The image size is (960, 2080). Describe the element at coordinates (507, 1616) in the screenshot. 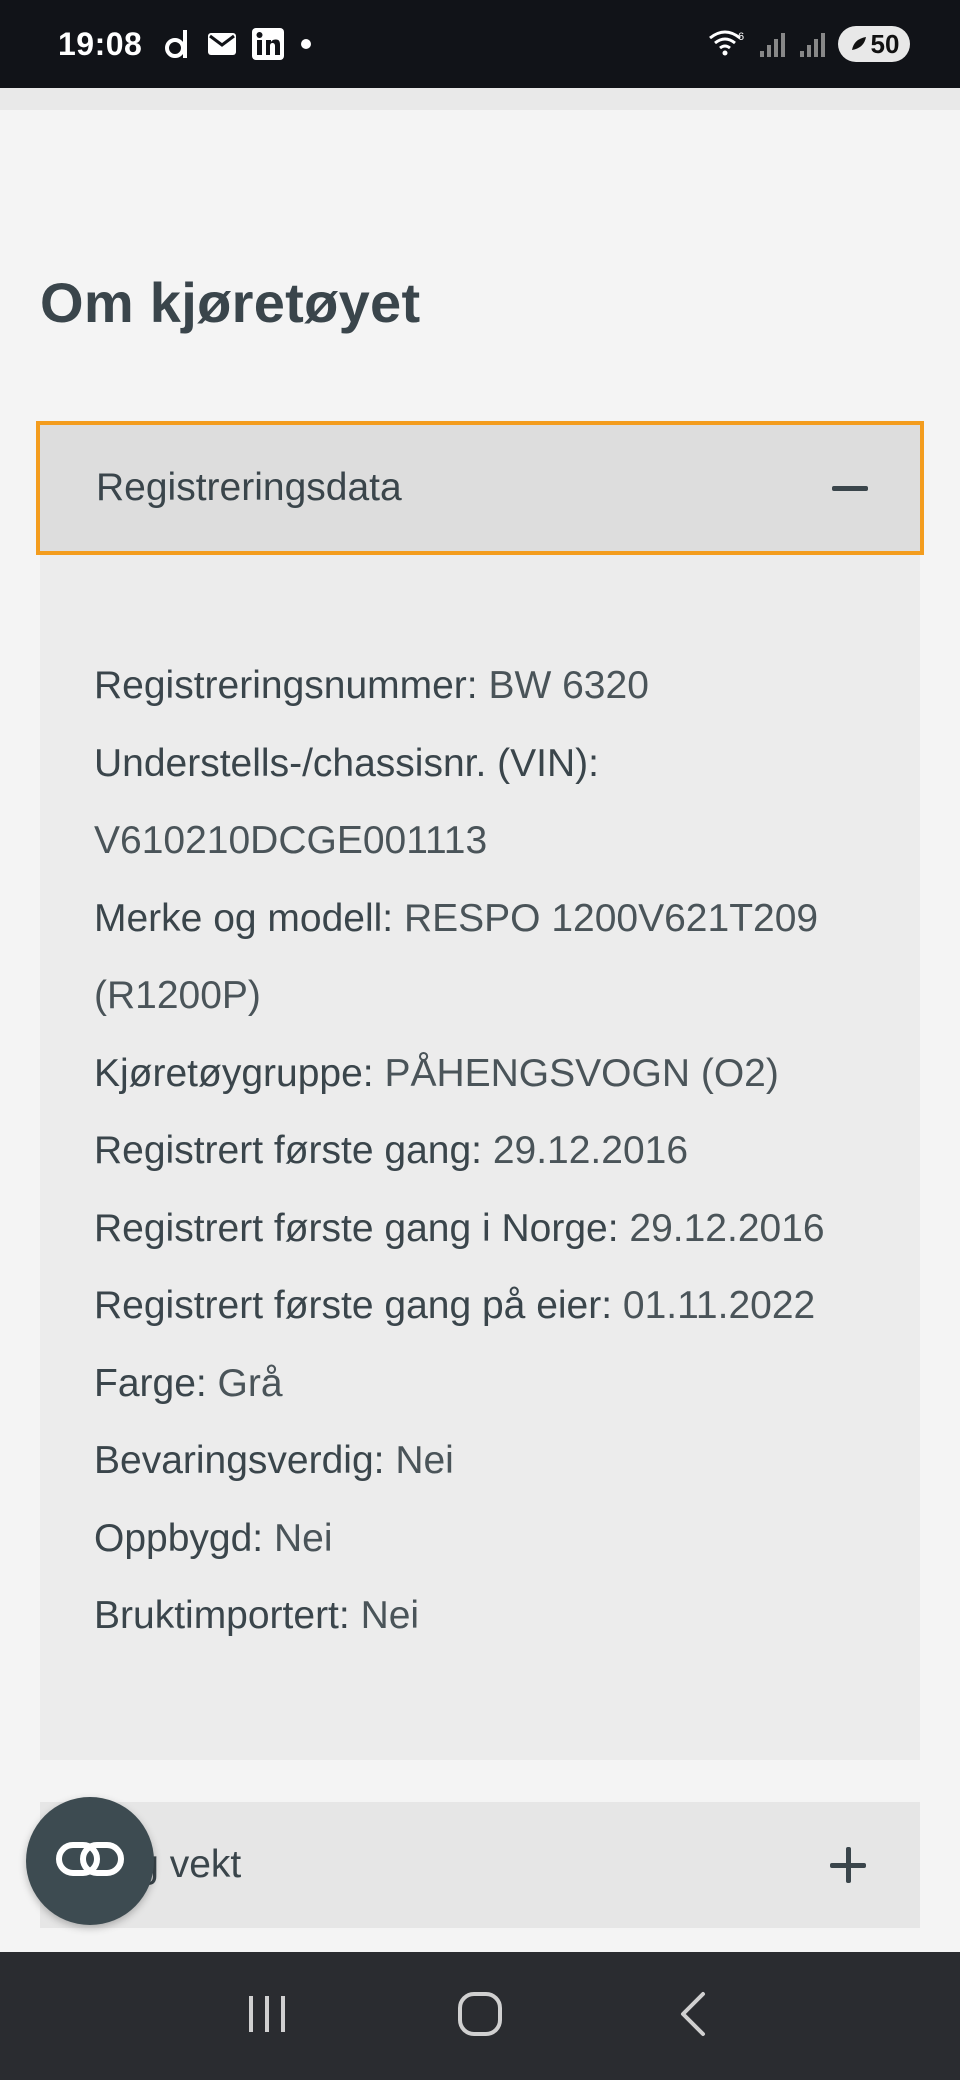

I see `info-row: Bruktimportert: Nei` at that location.